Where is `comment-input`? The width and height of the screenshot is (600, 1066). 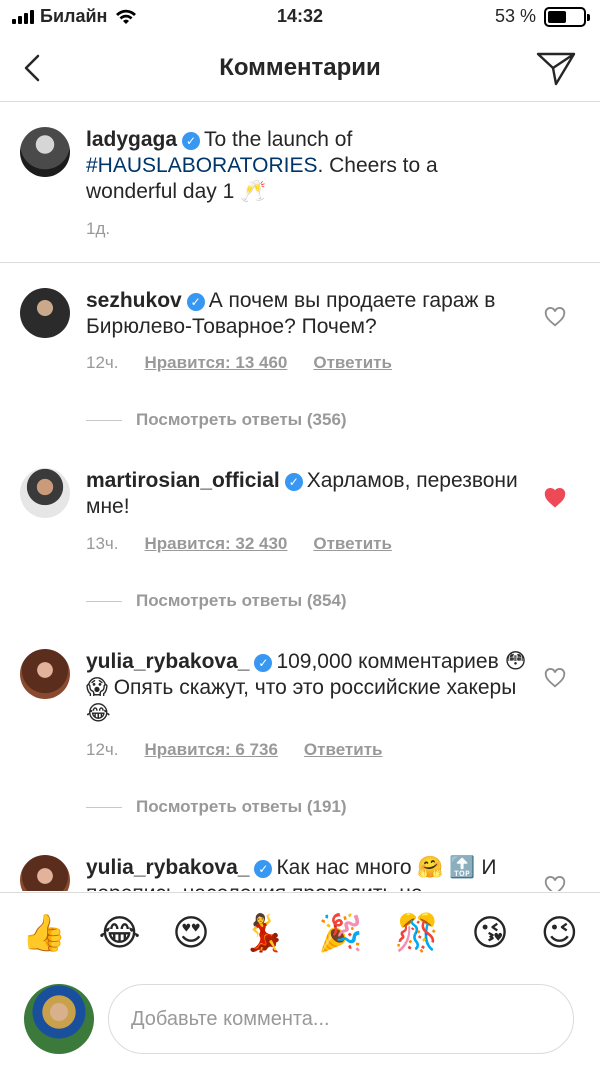
comment-input is located at coordinates (341, 1019).